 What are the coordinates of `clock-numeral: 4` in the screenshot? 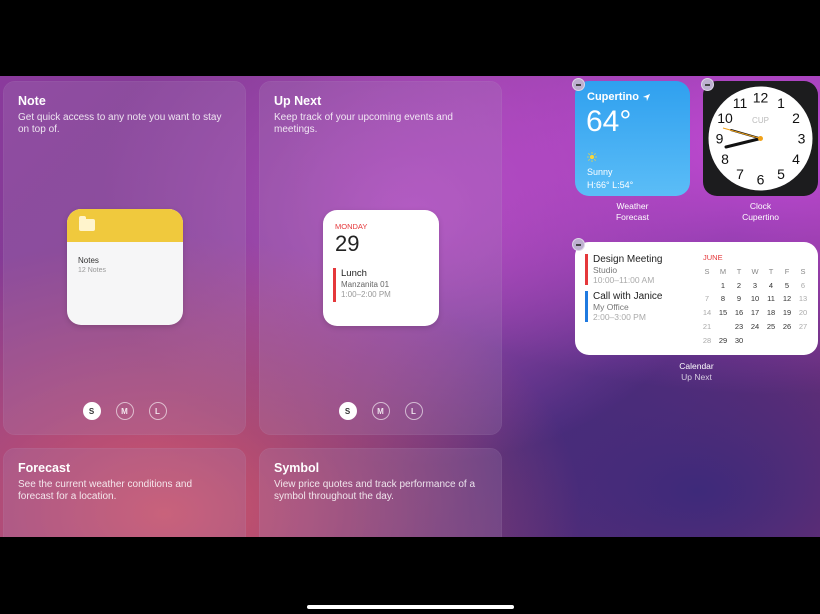 It's located at (796, 159).